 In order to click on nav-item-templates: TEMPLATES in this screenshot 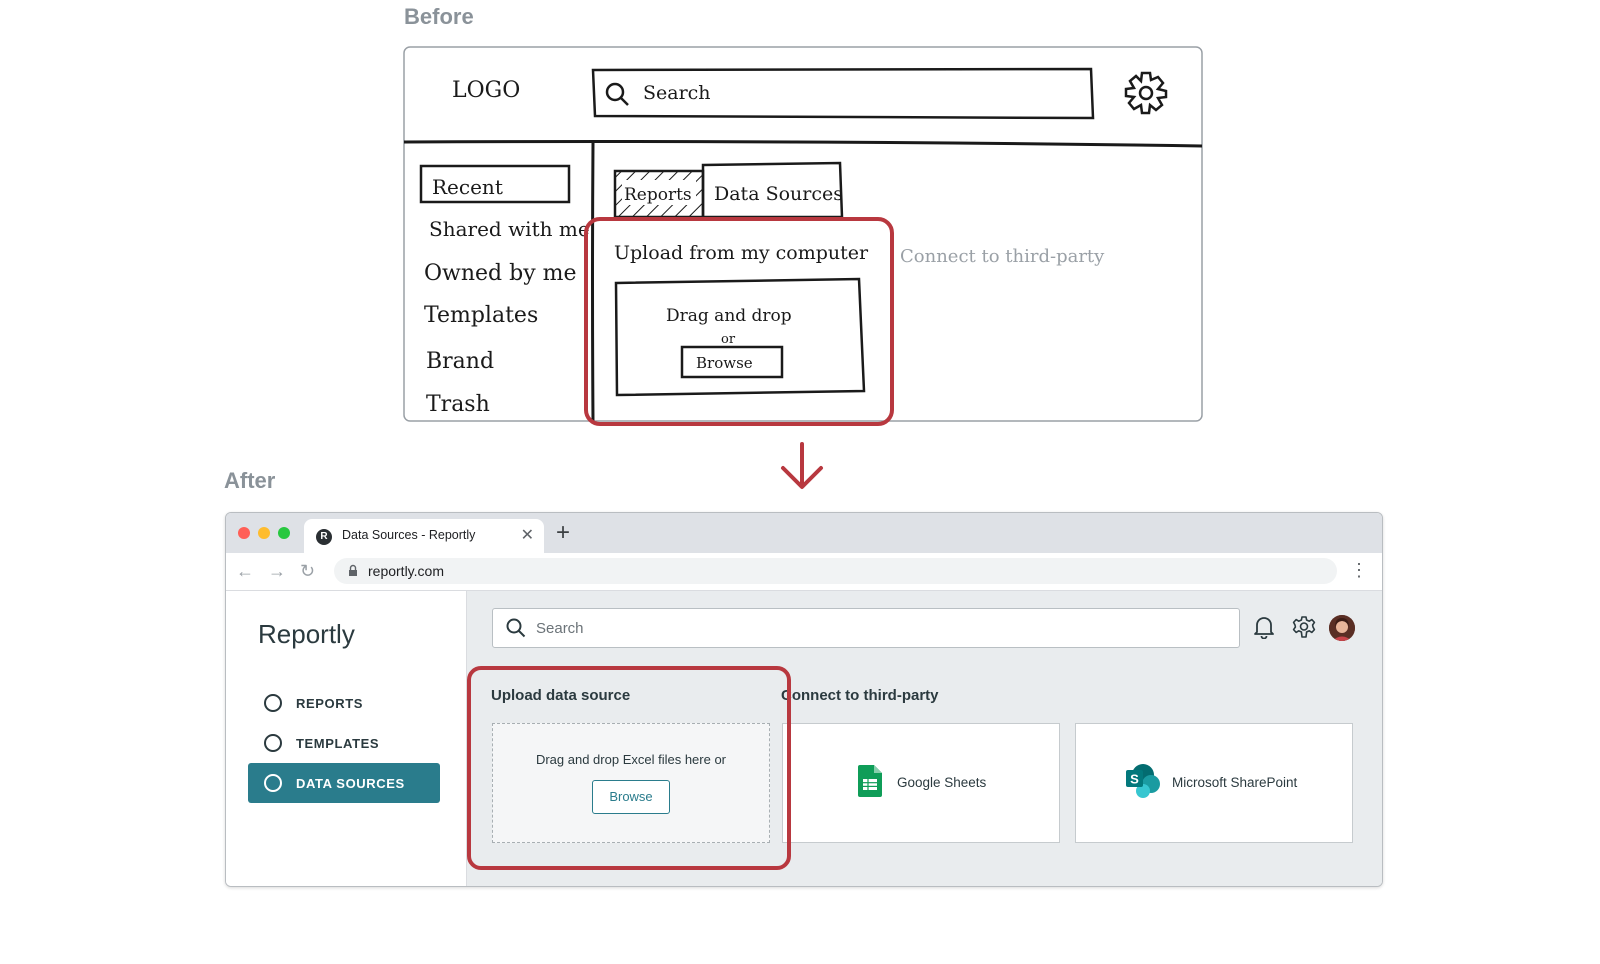, I will do `click(344, 743)`.